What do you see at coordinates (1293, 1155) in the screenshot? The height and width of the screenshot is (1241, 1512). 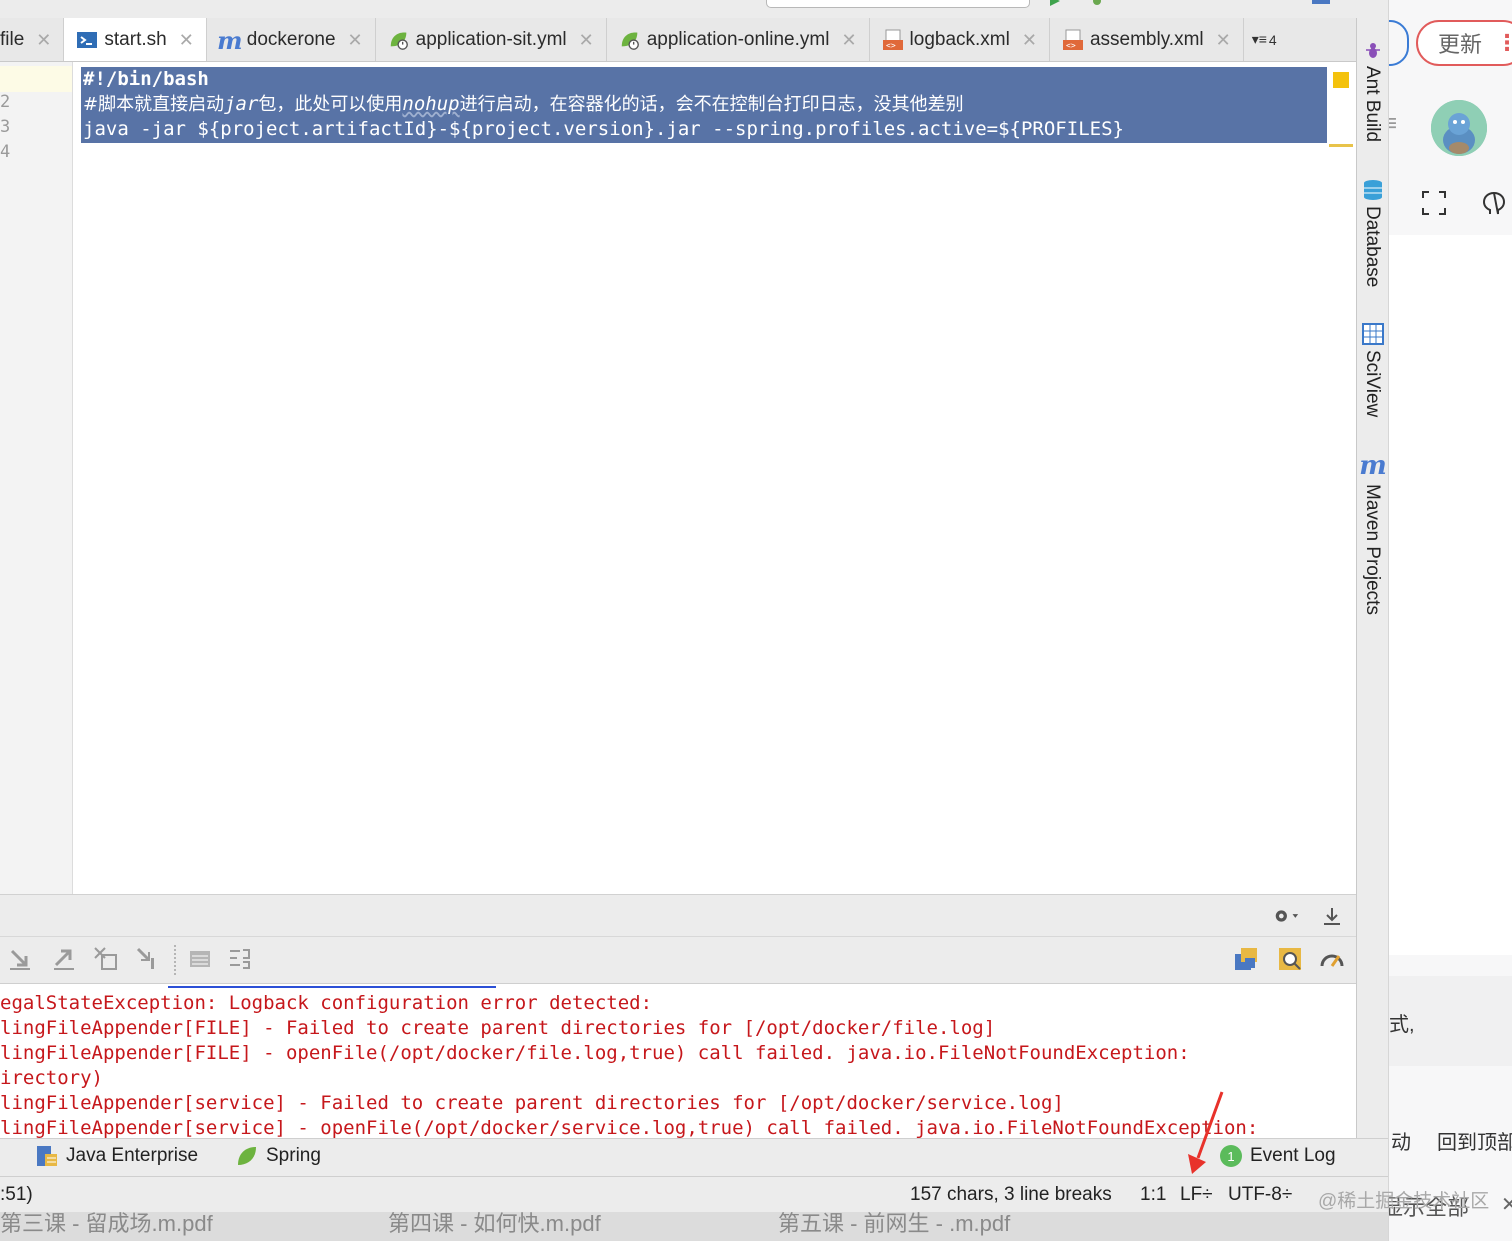 I see `tab-label: Event Log` at bounding box center [1293, 1155].